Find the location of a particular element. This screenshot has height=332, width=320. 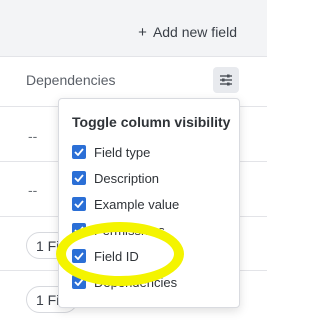

option-field-type: Field type is located at coordinates (111, 152).